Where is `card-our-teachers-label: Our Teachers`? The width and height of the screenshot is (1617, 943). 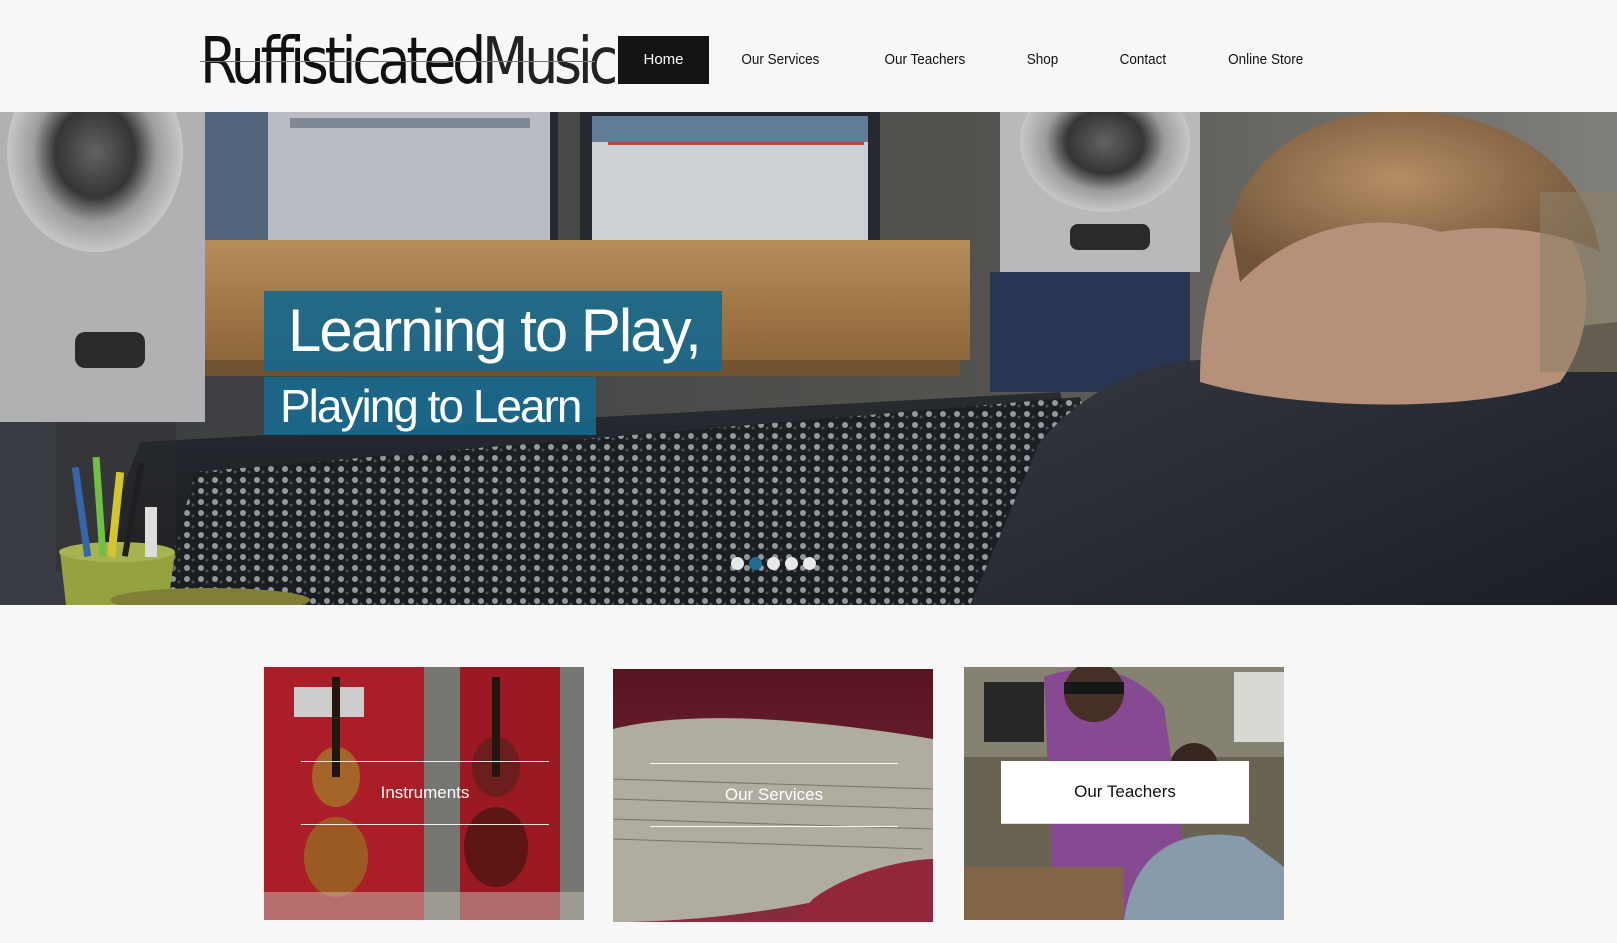 card-our-teachers-label: Our Teachers is located at coordinates (1125, 792).